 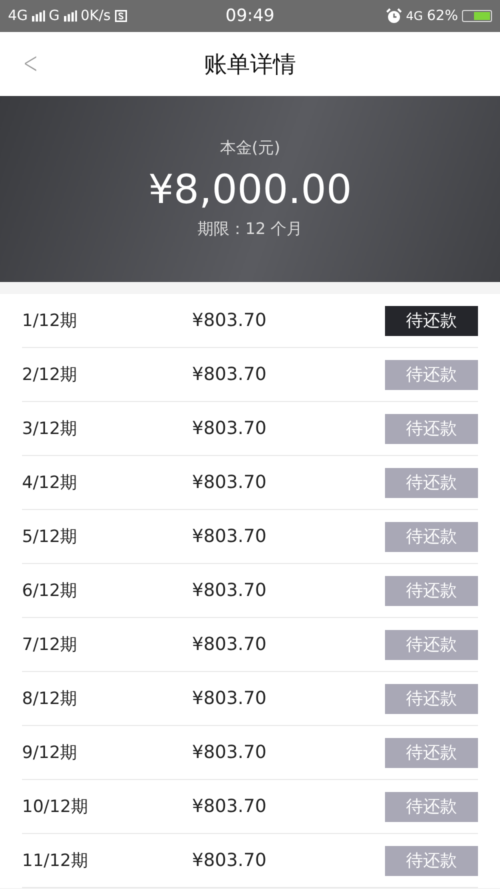 What do you see at coordinates (30, 63) in the screenshot?
I see `back-button: <` at bounding box center [30, 63].